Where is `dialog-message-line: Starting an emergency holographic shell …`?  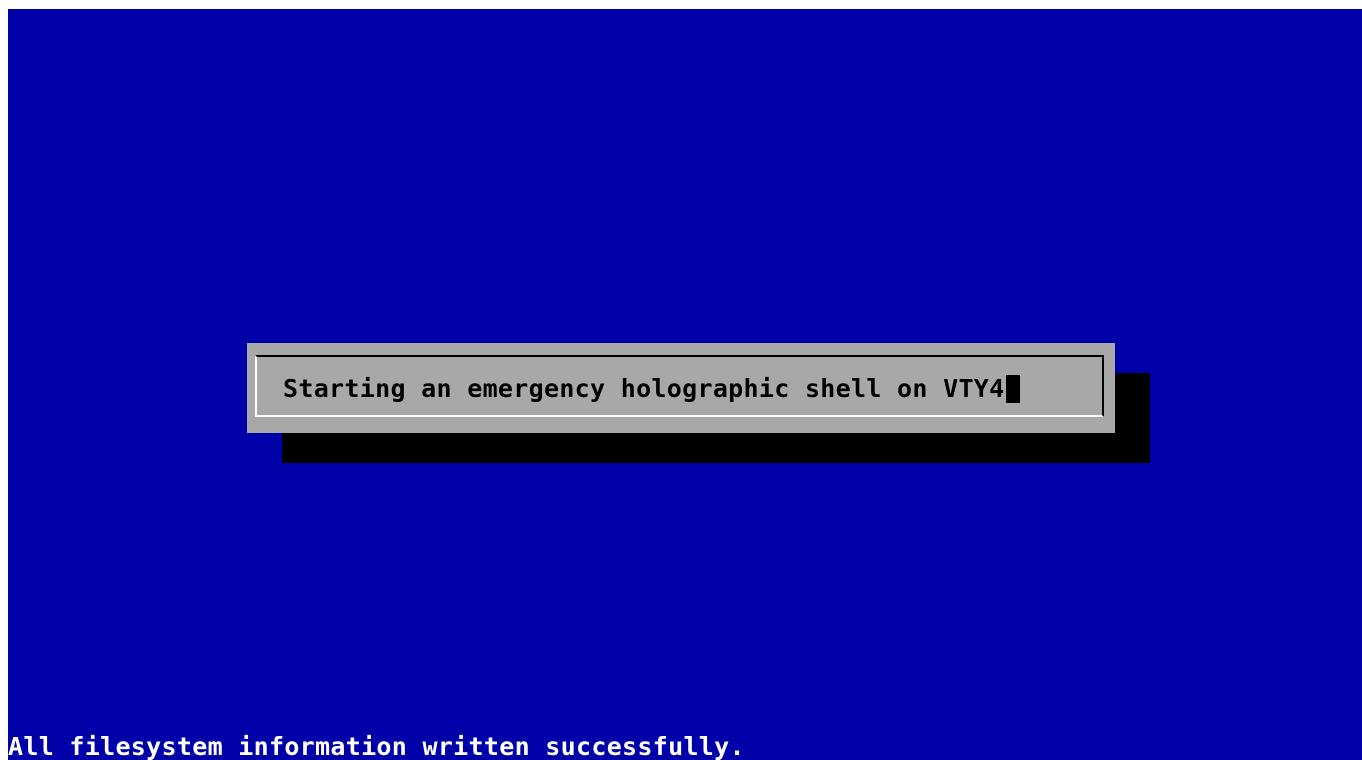
dialog-message-line: Starting an emergency holographic shell … is located at coordinates (651, 389).